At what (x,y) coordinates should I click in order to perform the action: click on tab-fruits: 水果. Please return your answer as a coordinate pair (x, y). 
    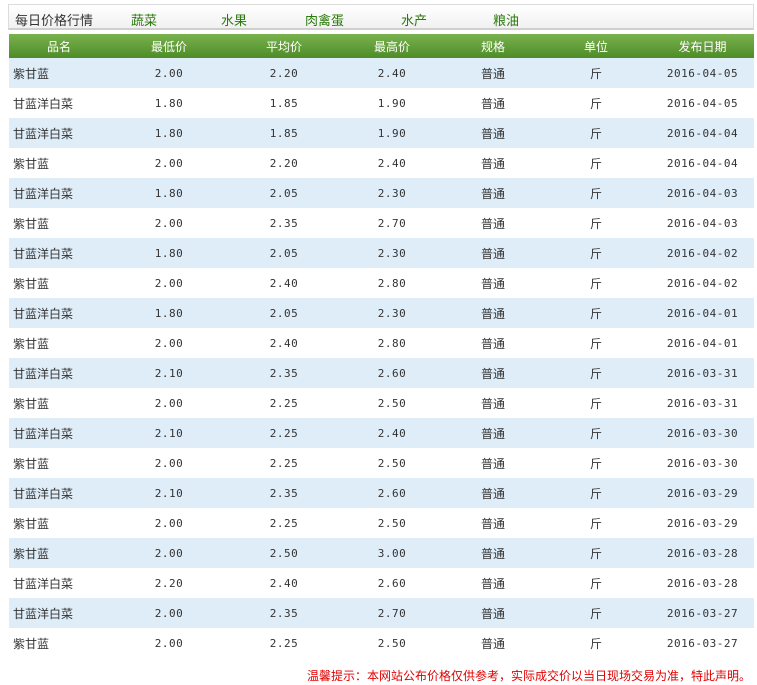
    Looking at the image, I should click on (234, 19).